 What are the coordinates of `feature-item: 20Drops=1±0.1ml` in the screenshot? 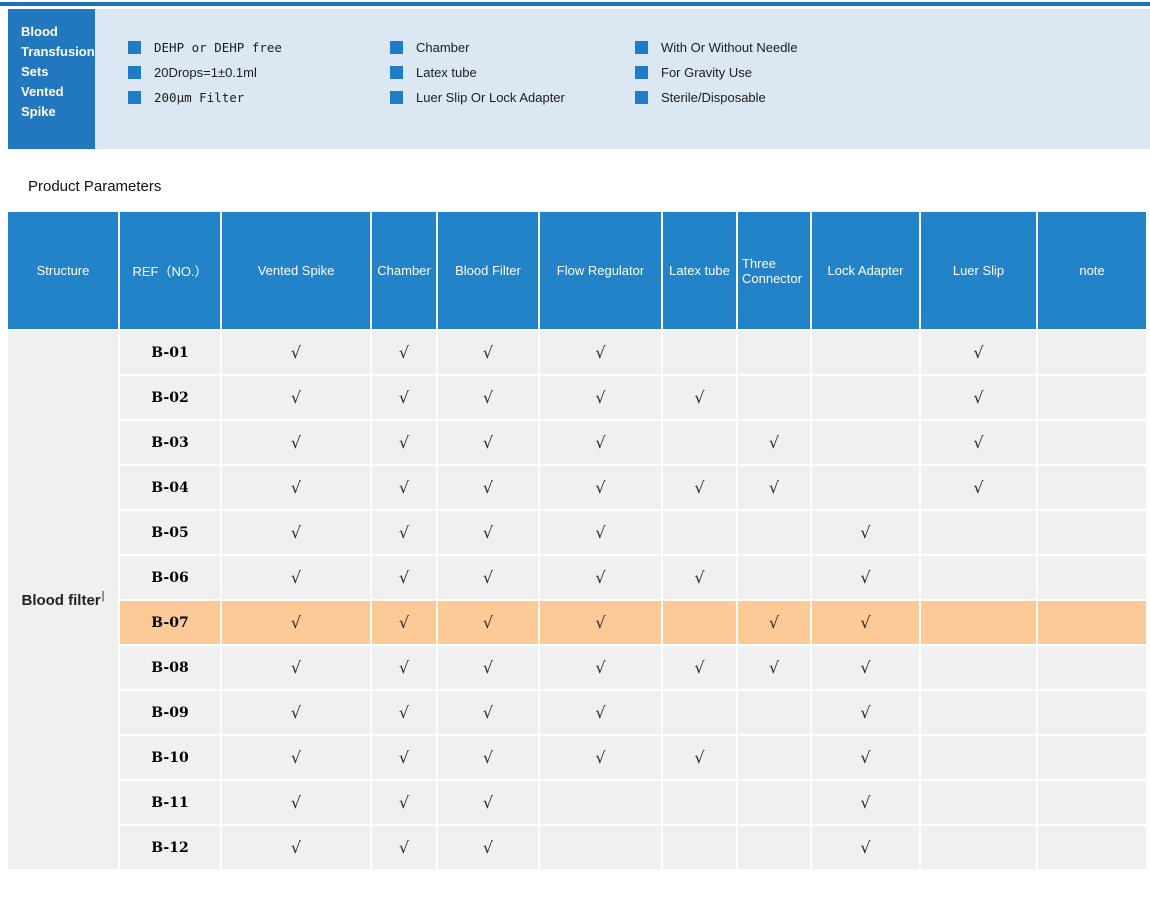 It's located at (259, 72).